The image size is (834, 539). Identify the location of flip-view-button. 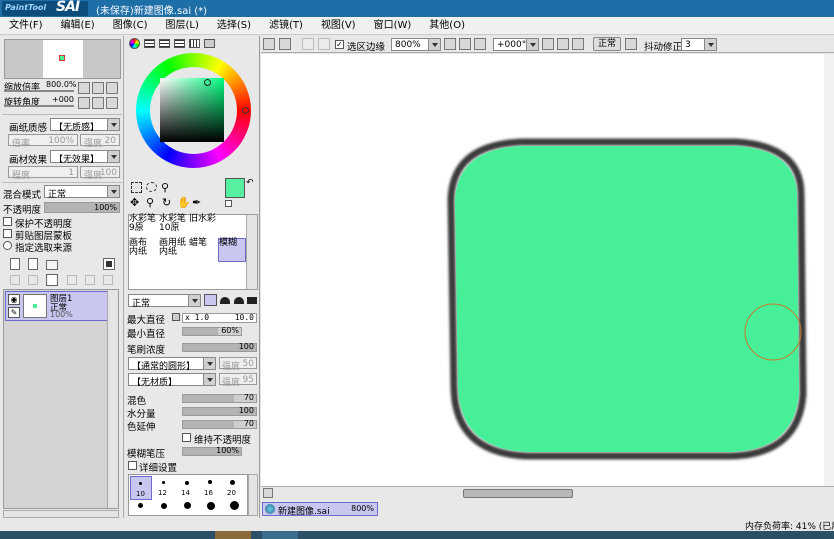
(631, 44).